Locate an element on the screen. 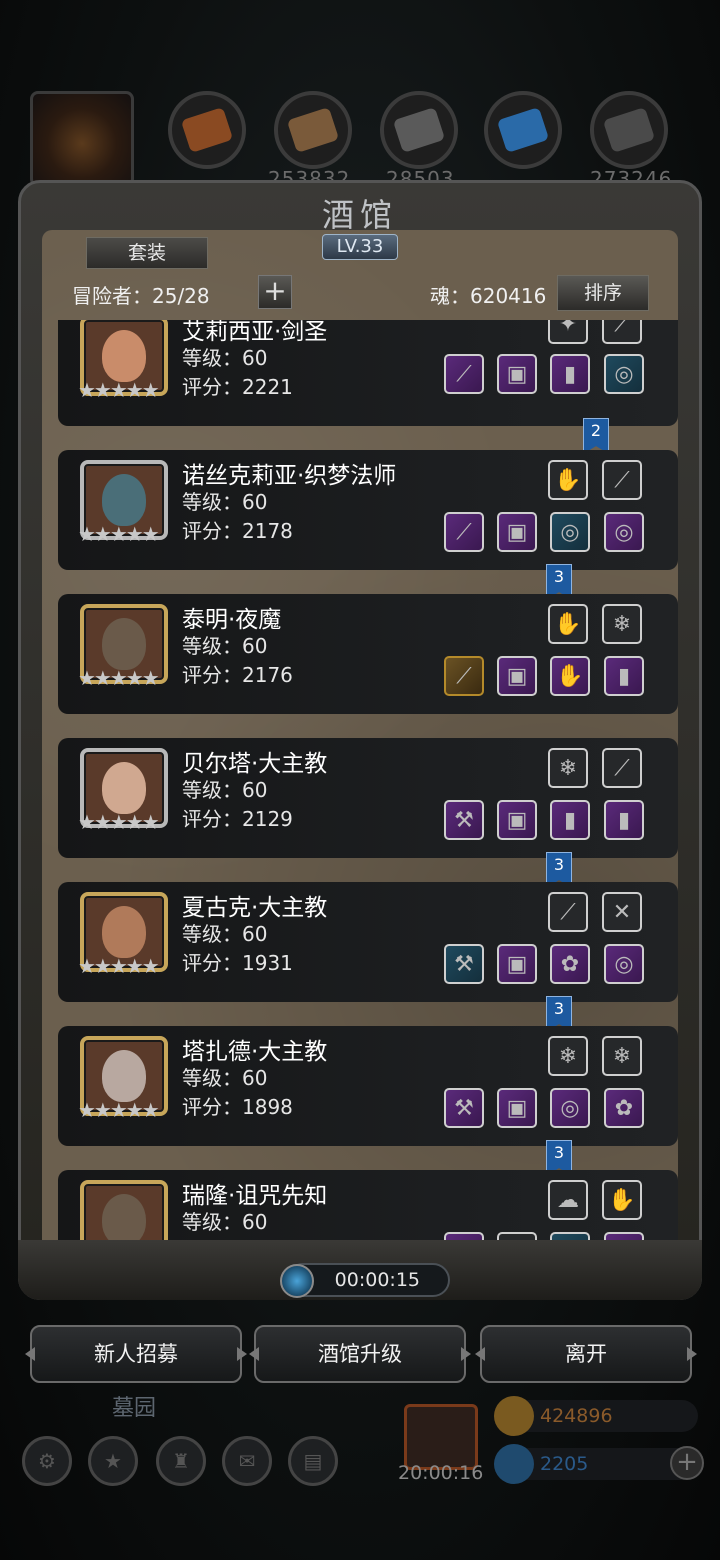 The image size is (720, 1560). stone-icon is located at coordinates (419, 130).